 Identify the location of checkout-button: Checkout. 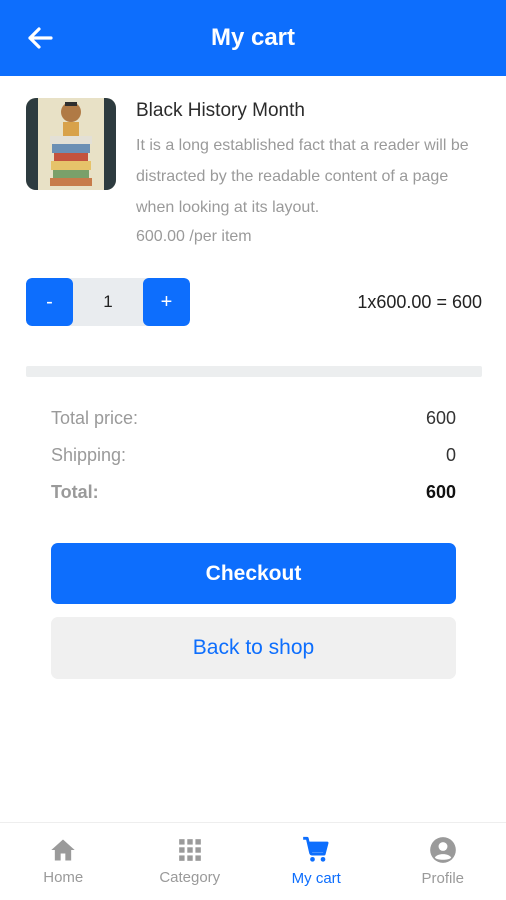
(253, 573).